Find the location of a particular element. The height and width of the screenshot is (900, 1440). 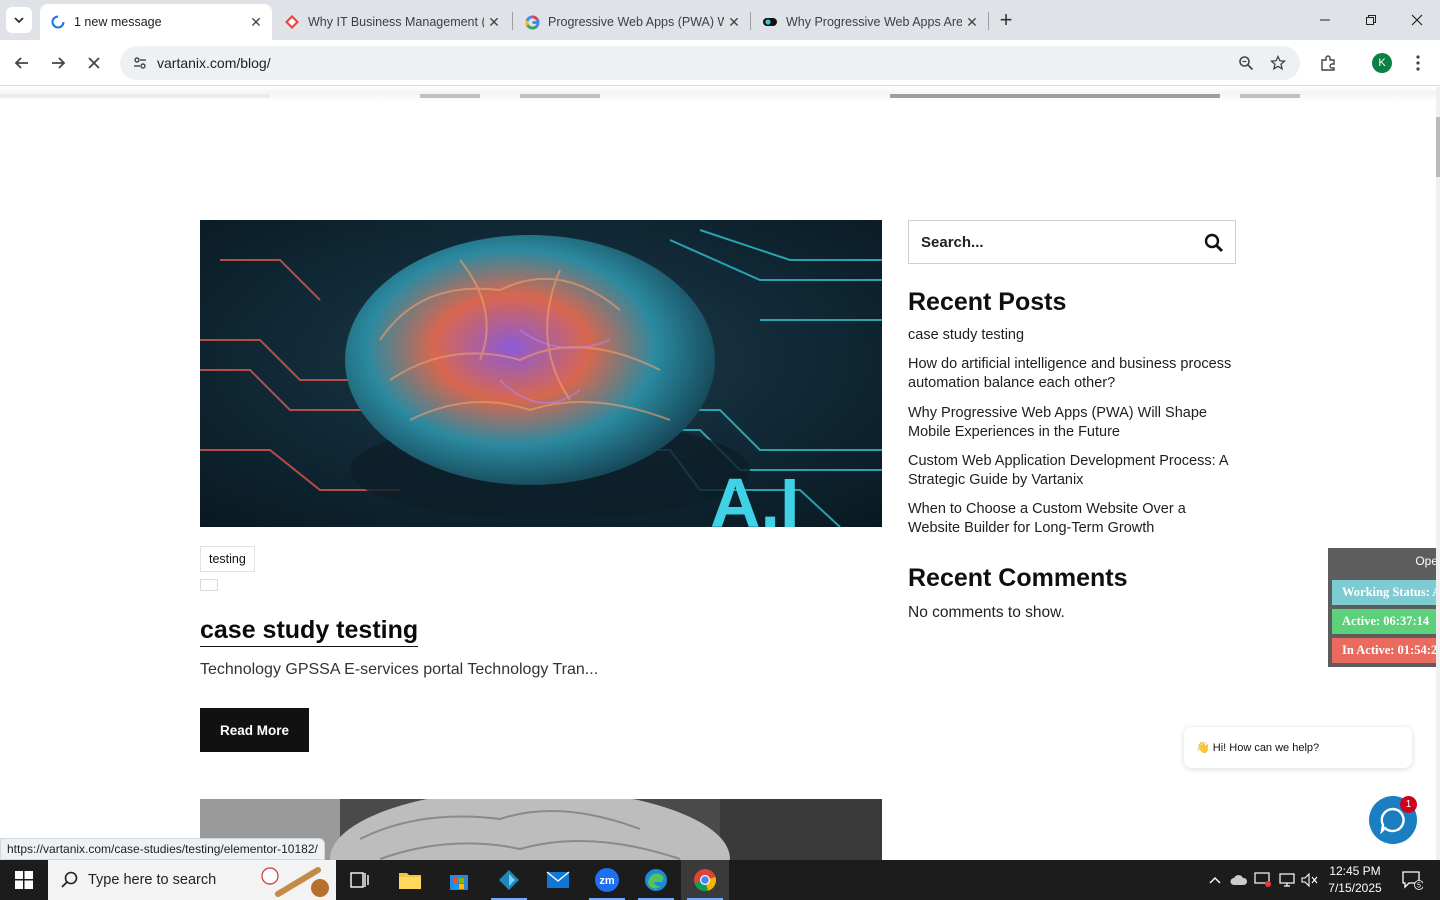

antivirus-tray-icon is located at coordinates (1263, 880).